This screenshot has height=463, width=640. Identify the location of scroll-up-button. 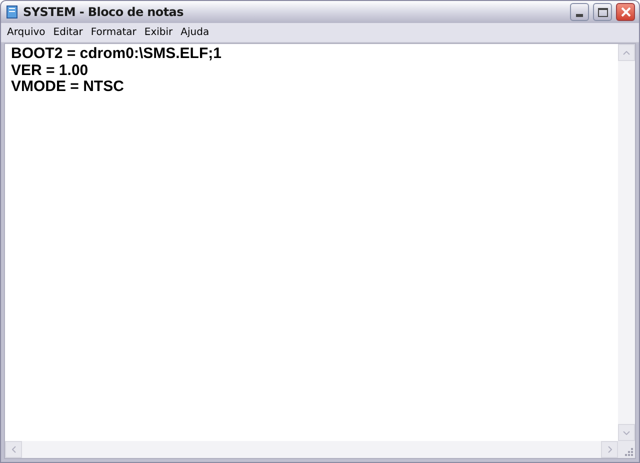
(626, 52).